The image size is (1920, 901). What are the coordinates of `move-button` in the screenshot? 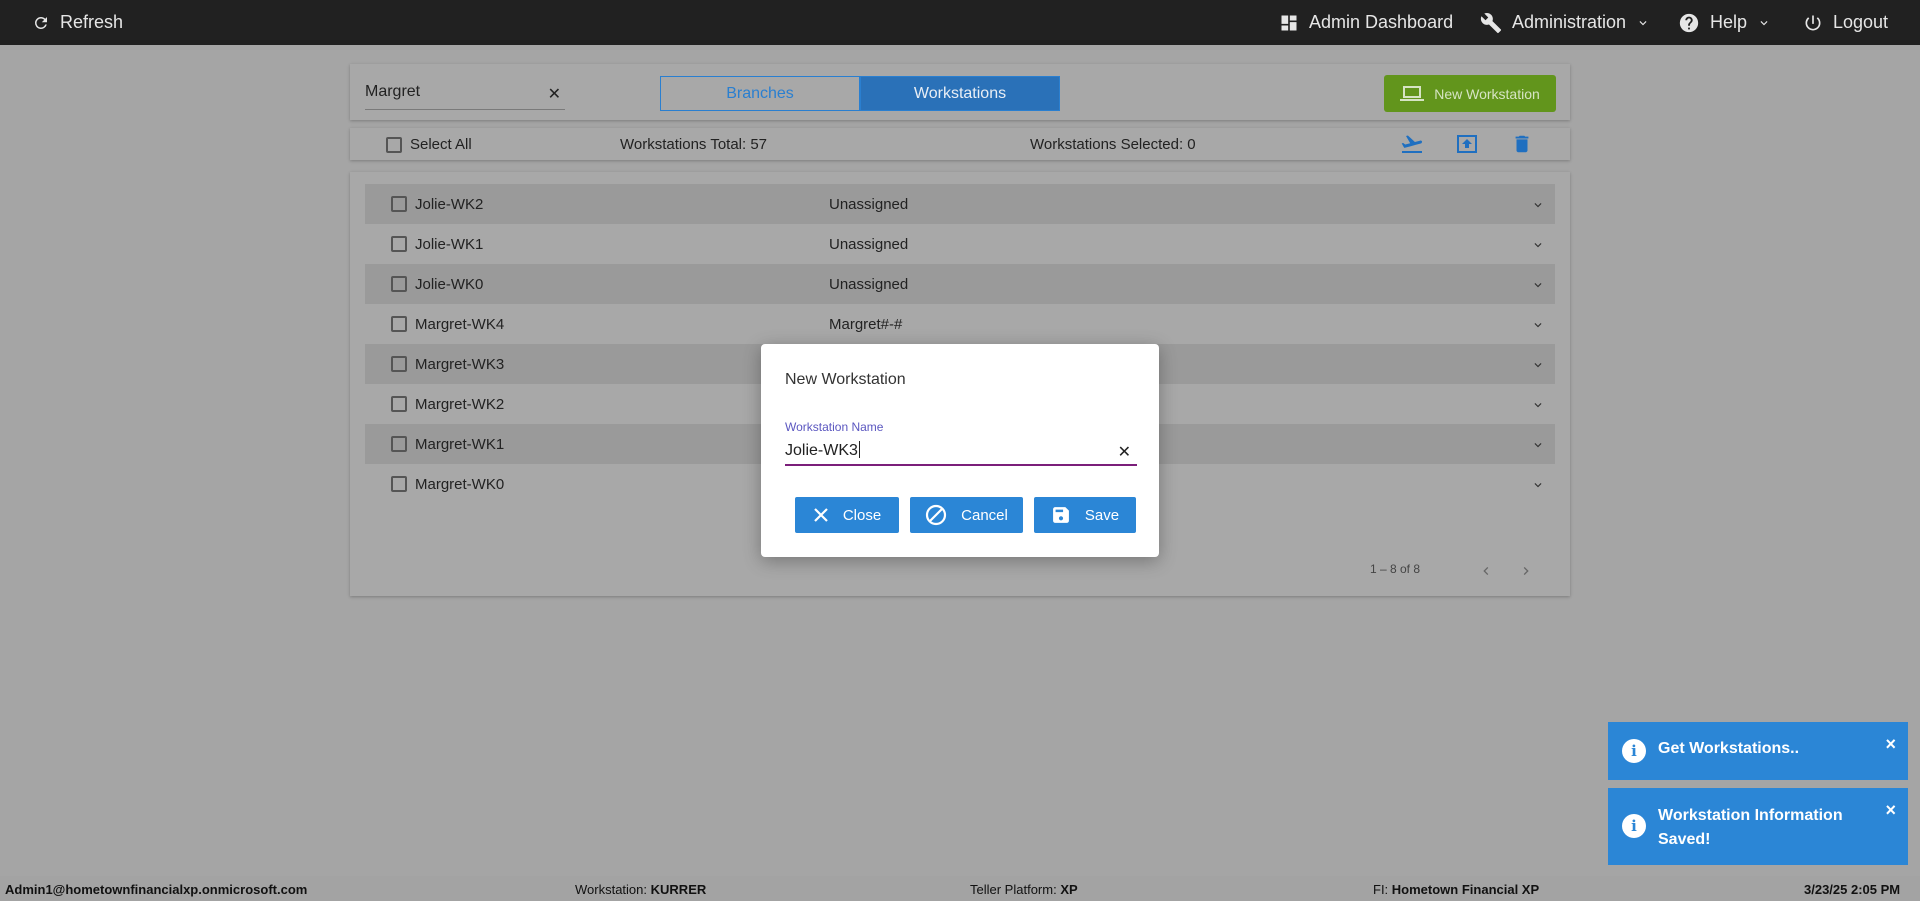 It's located at (1412, 144).